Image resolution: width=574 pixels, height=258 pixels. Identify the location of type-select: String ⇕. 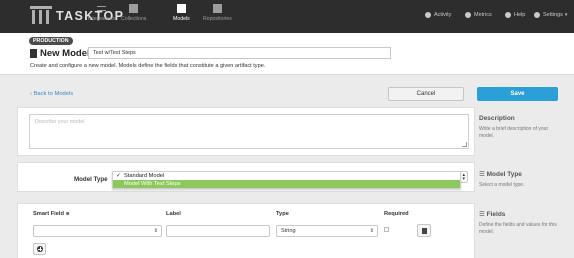
(327, 231).